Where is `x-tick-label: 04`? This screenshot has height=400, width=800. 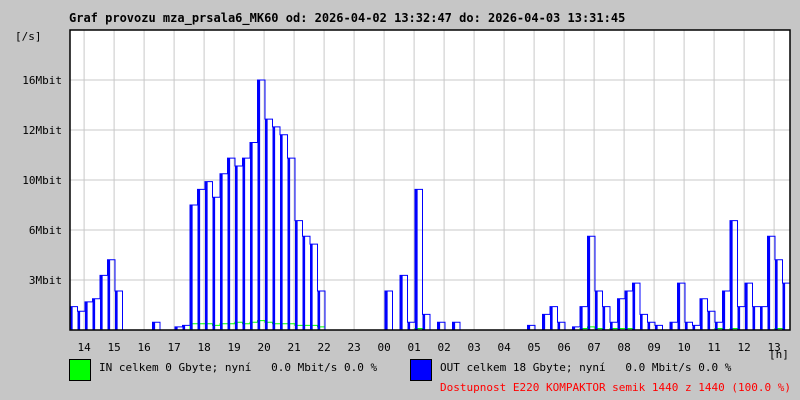 x-tick-label: 04 is located at coordinates (504, 347).